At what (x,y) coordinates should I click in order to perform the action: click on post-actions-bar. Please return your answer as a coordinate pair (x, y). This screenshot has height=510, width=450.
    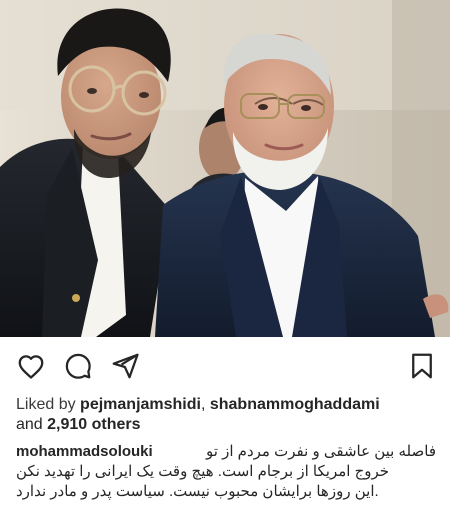
    Looking at the image, I should click on (225, 366).